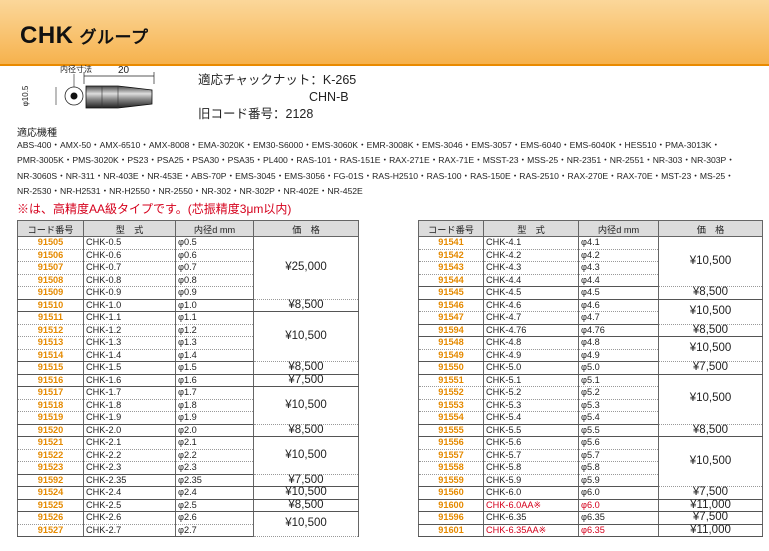 Image resolution: width=769 pixels, height=551 pixels. What do you see at coordinates (129, 368) in the screenshot?
I see `model-cell: CHK-1.5` at bounding box center [129, 368].